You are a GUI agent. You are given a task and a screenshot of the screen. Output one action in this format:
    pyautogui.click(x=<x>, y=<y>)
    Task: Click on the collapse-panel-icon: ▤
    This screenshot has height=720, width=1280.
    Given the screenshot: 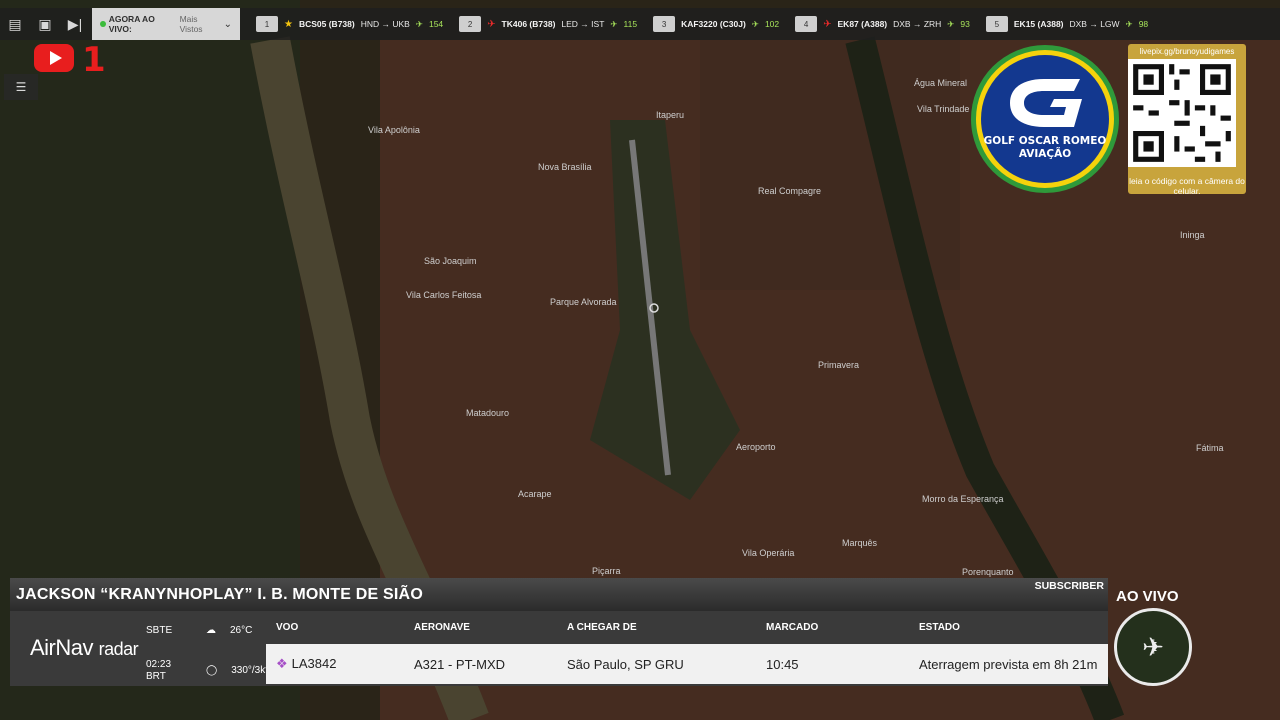 What is the action you would take?
    pyautogui.click(x=15, y=24)
    